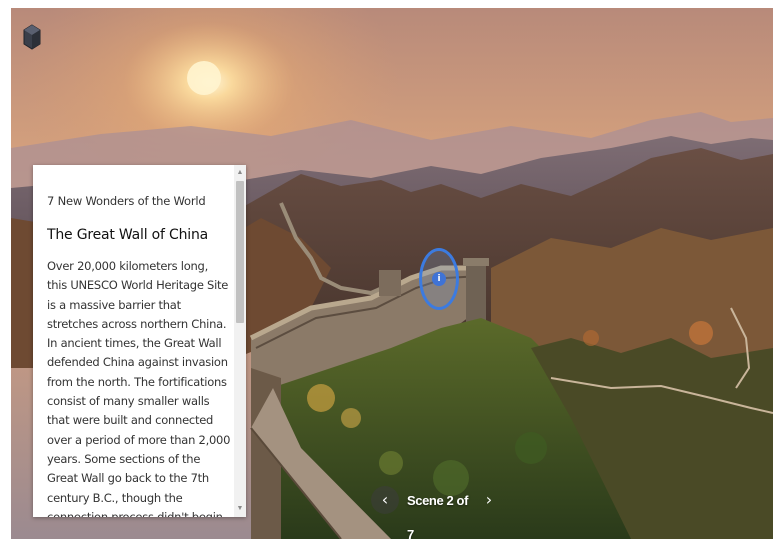 Image resolution: width=773 pixels, height=539 pixels. I want to click on info-card-scrollbar: ▲ ▼, so click(240, 341).